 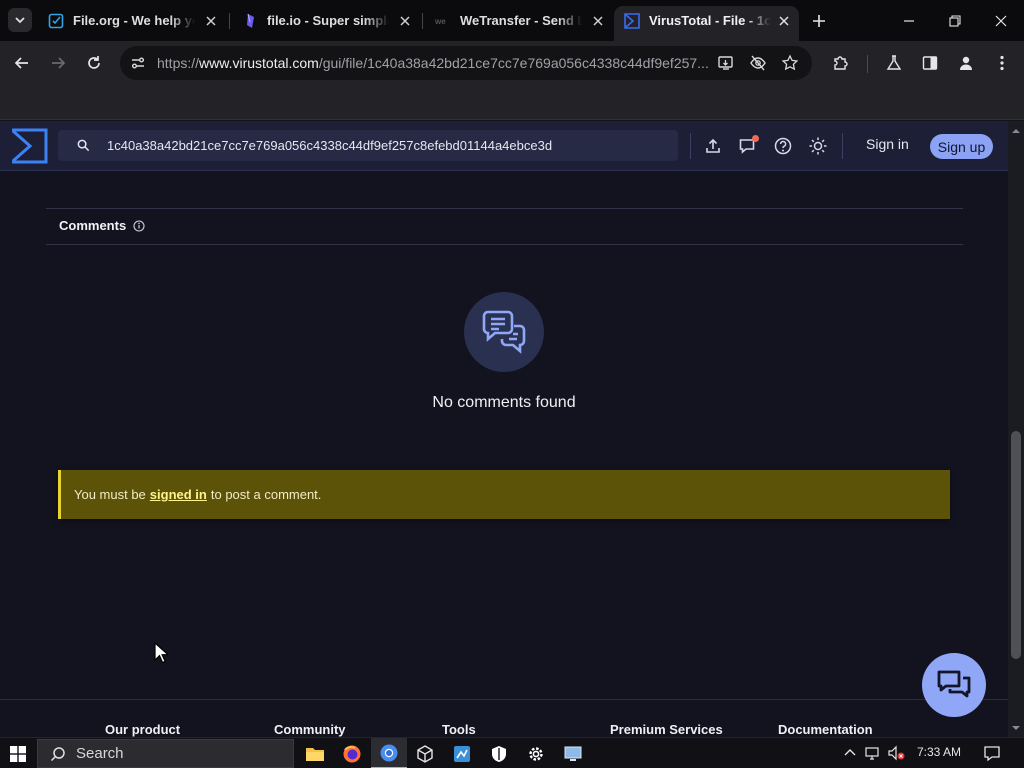 I want to click on scroll-up-arrow-icon, so click(x=1016, y=131).